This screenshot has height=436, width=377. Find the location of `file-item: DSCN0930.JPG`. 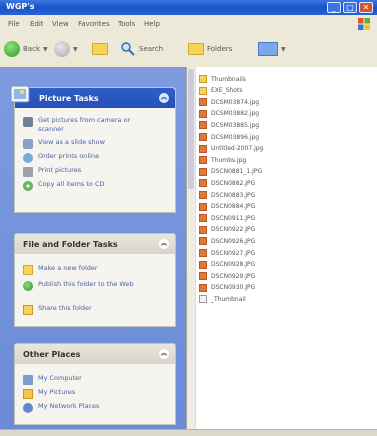

file-item: DSCN0930.JPG is located at coordinates (227, 288).